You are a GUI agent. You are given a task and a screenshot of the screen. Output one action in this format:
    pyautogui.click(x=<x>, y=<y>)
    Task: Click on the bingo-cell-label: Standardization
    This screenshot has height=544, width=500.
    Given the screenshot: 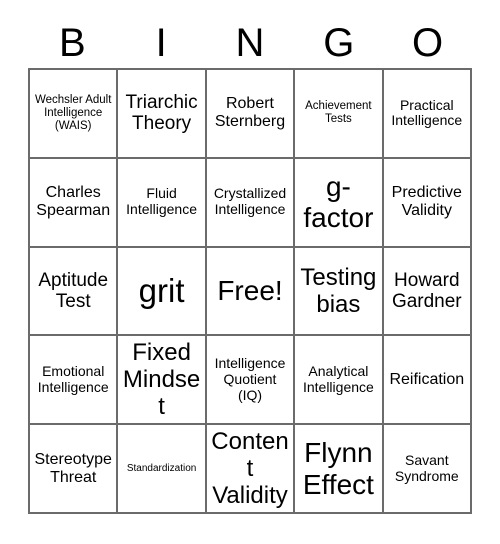 What is the action you would take?
    pyautogui.click(x=161, y=468)
    